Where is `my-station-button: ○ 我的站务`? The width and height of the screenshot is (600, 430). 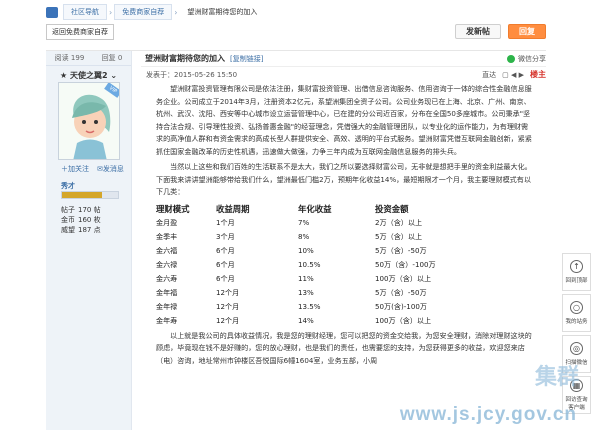
my-station-button: ○ 我的站务 is located at coordinates (576, 313).